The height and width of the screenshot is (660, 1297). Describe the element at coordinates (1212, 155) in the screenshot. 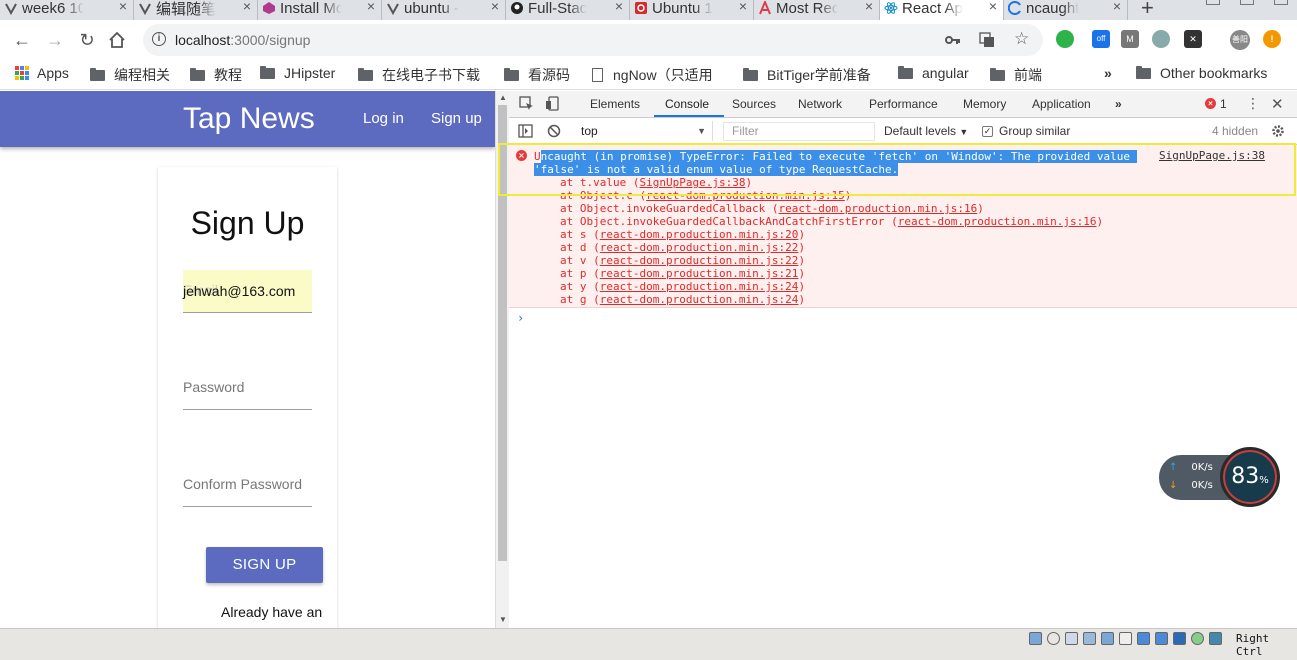

I see `error-source-link: SignUpPage.js:38` at that location.